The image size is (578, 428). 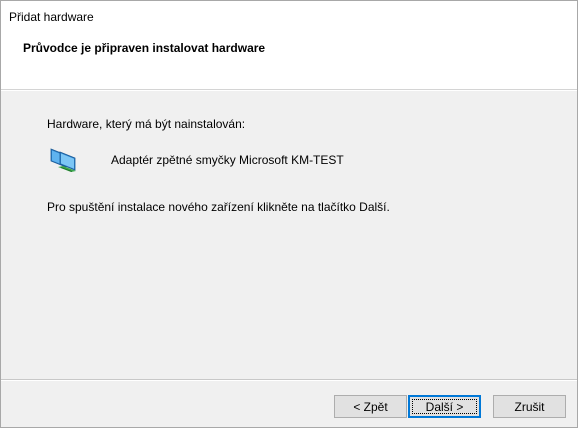 I want to click on cancel-button: Zrušit, so click(x=529, y=406).